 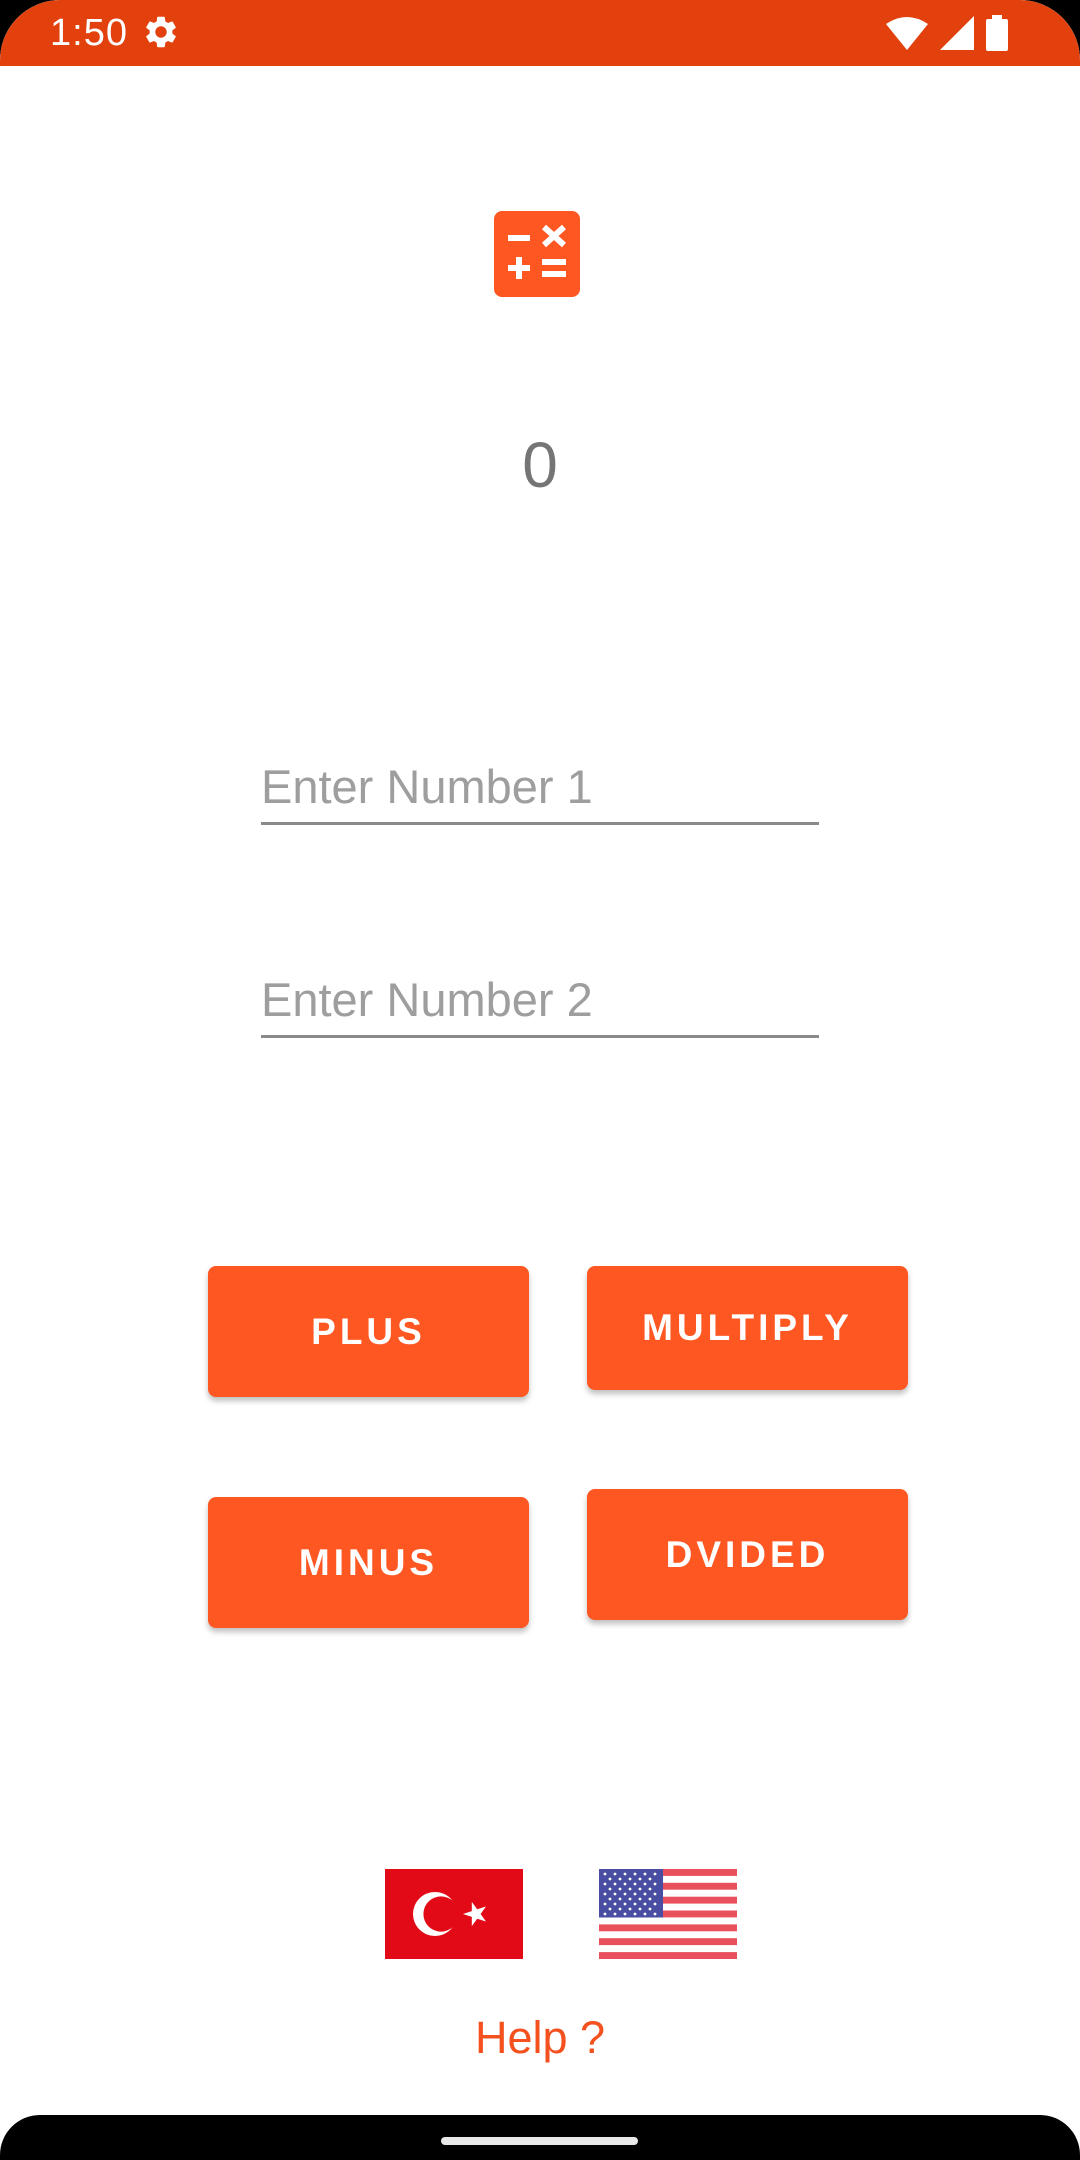 I want to click on plus-button: PLUS, so click(x=368, y=1331).